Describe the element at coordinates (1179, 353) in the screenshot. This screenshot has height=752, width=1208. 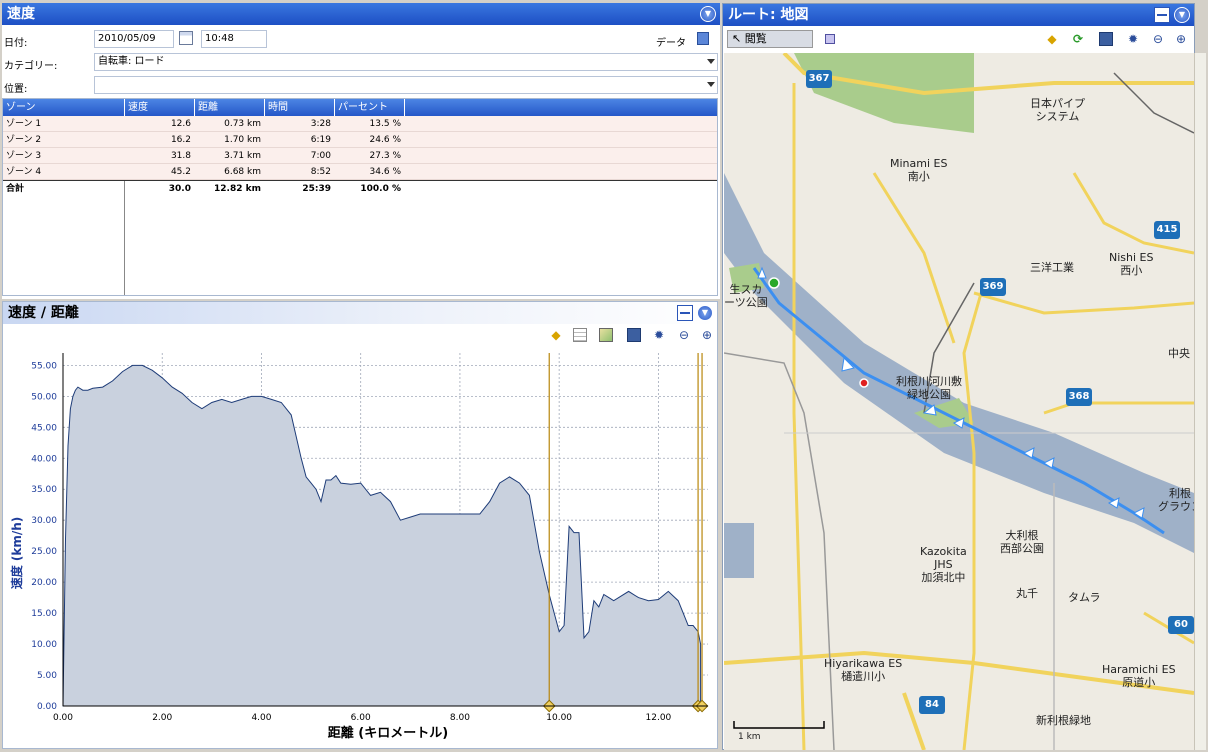
I see `map-label-chuo: 中央` at that location.